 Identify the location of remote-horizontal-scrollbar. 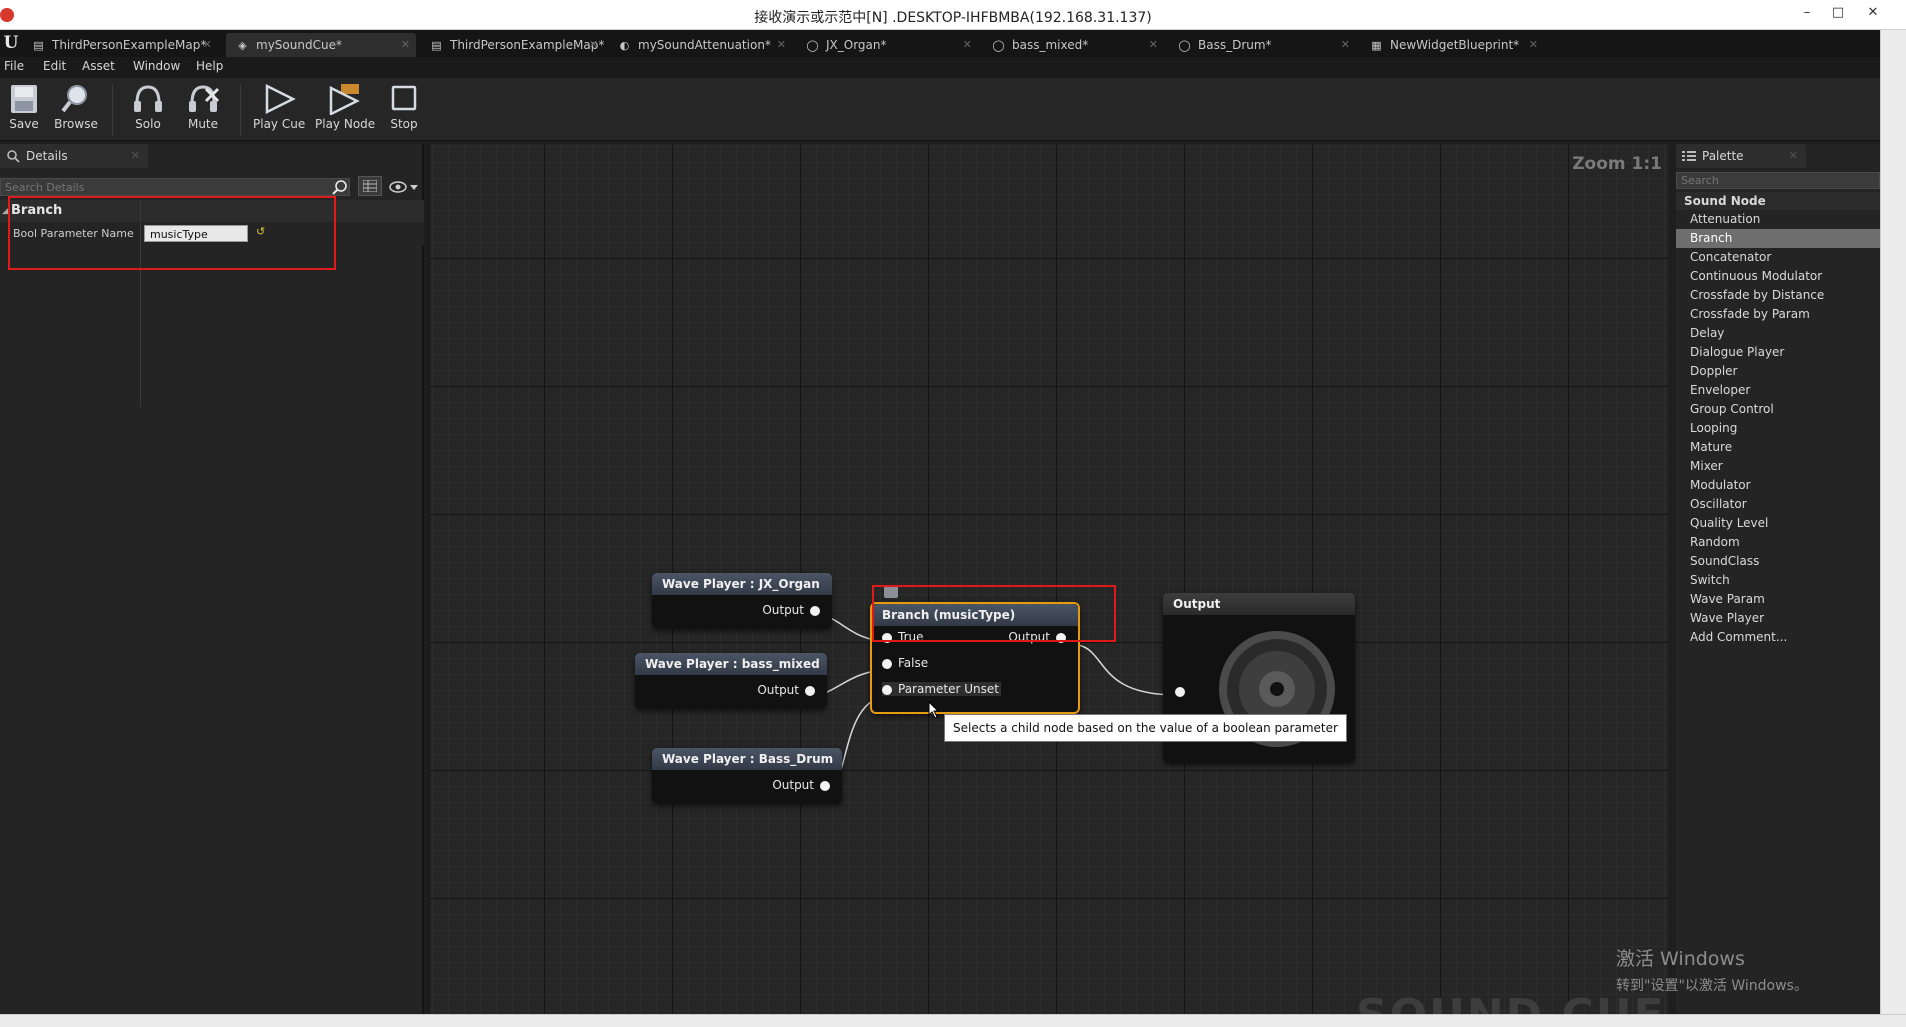
(953, 1020).